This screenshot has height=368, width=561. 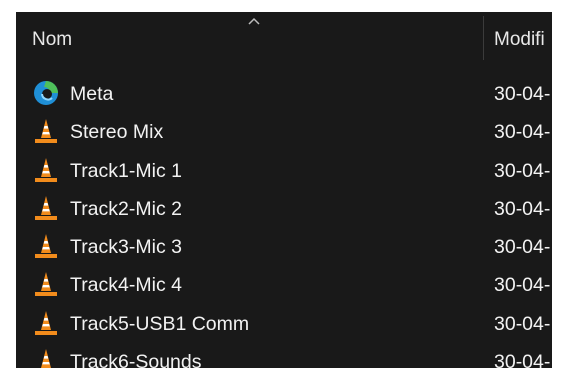 What do you see at coordinates (126, 285) in the screenshot?
I see `file-name: Track4-Mic 4` at bounding box center [126, 285].